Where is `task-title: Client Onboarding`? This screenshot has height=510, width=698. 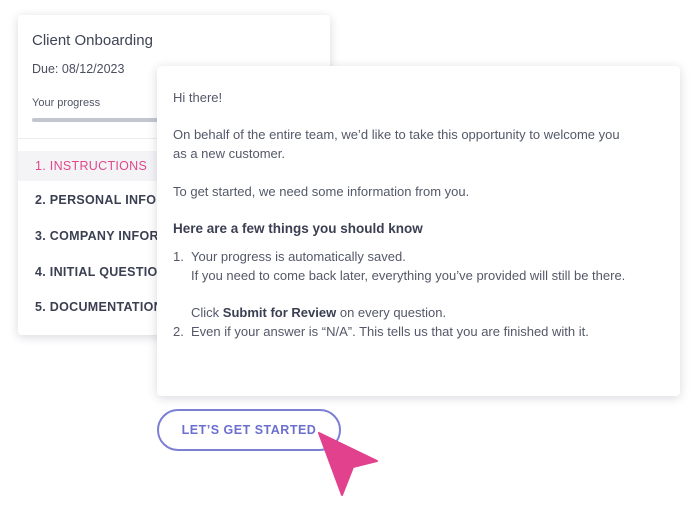
task-title: Client Onboarding is located at coordinates (92, 40).